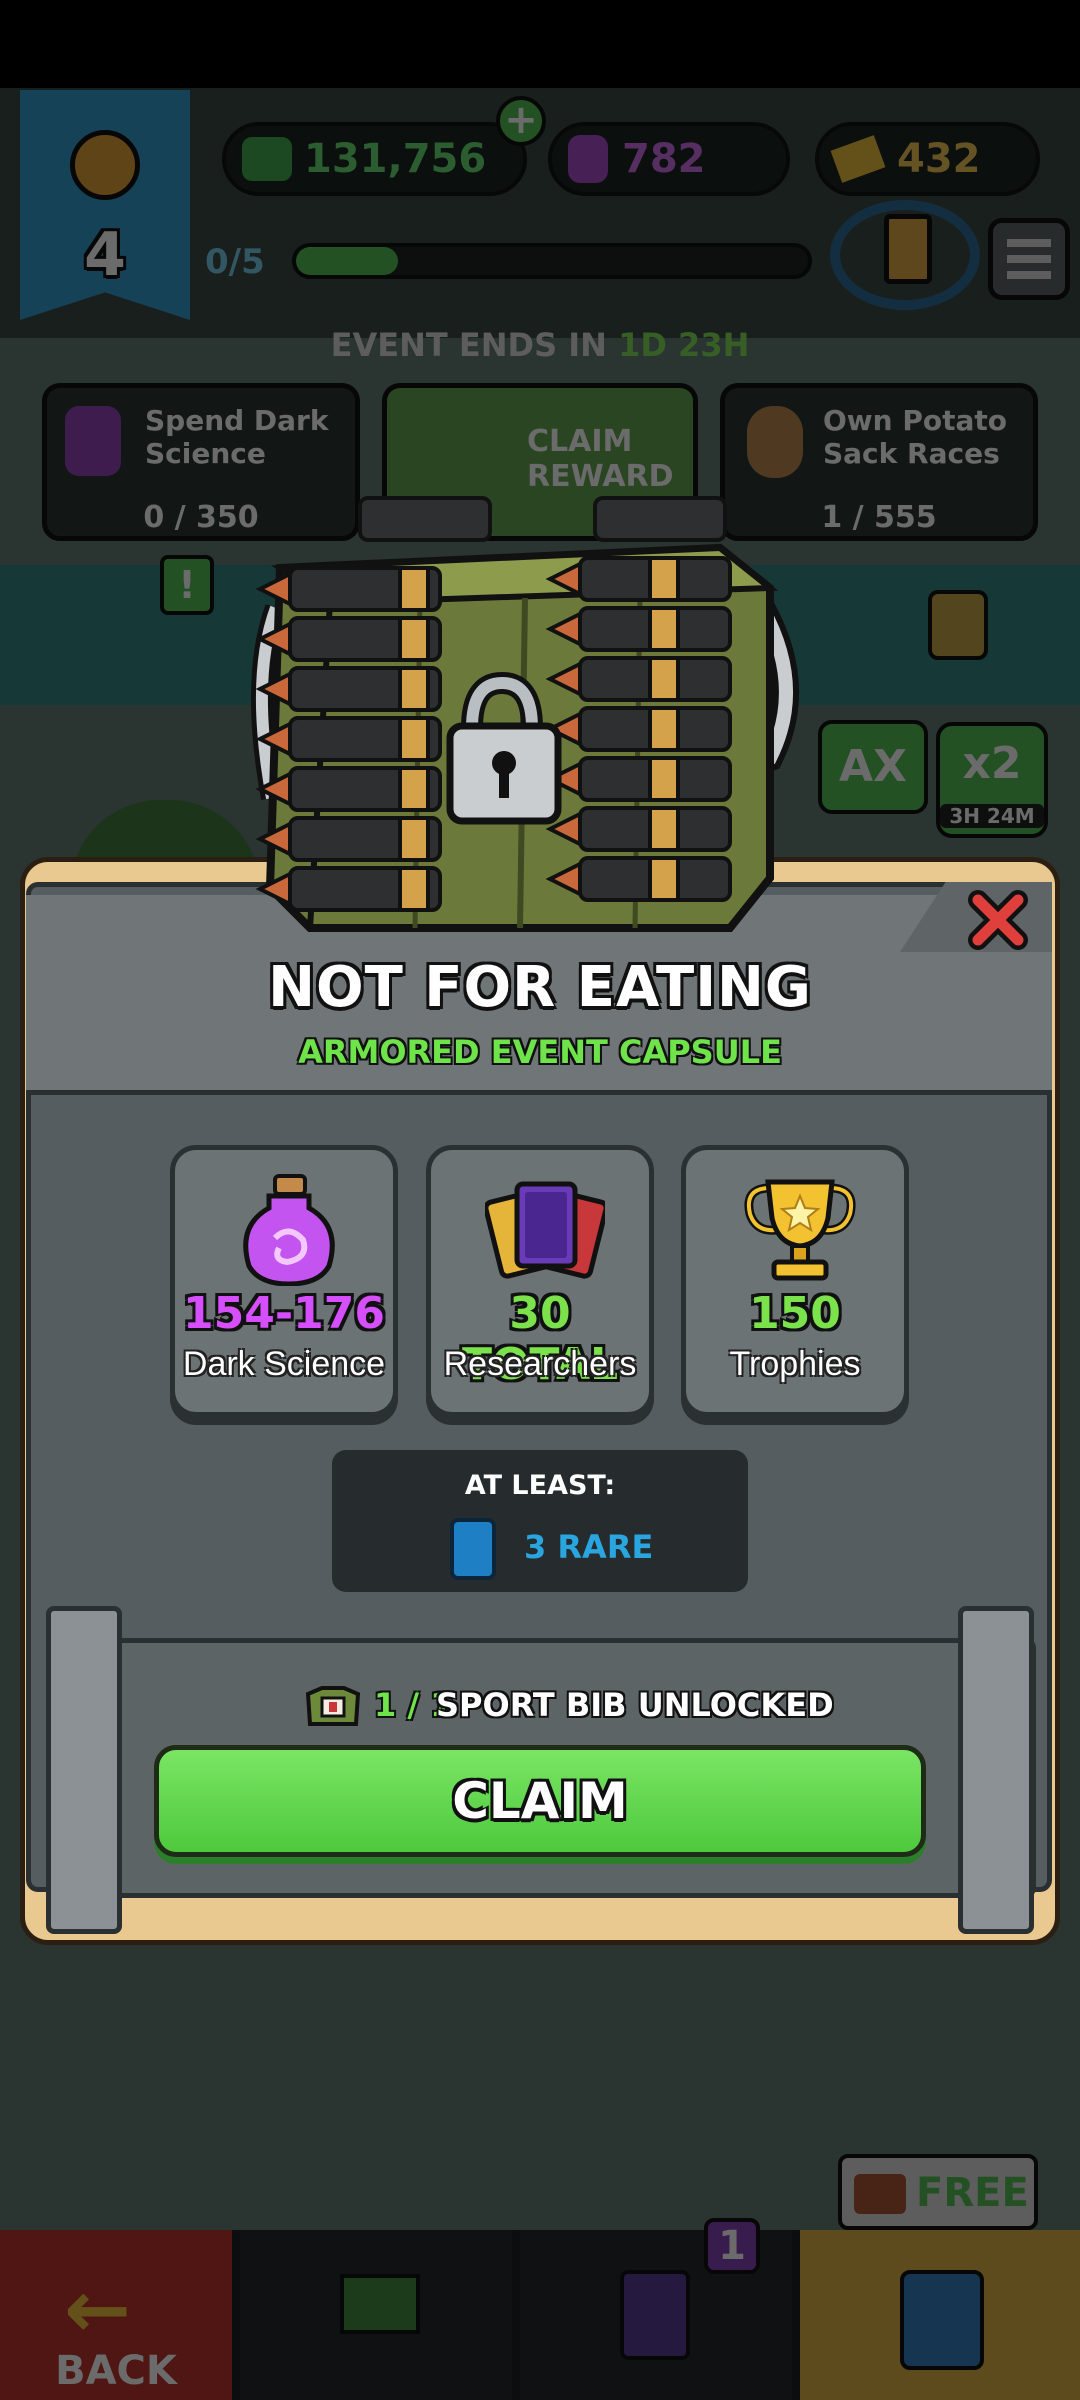 The image size is (1080, 2400). I want to click on ammo-box-icon, so click(880, 2194).